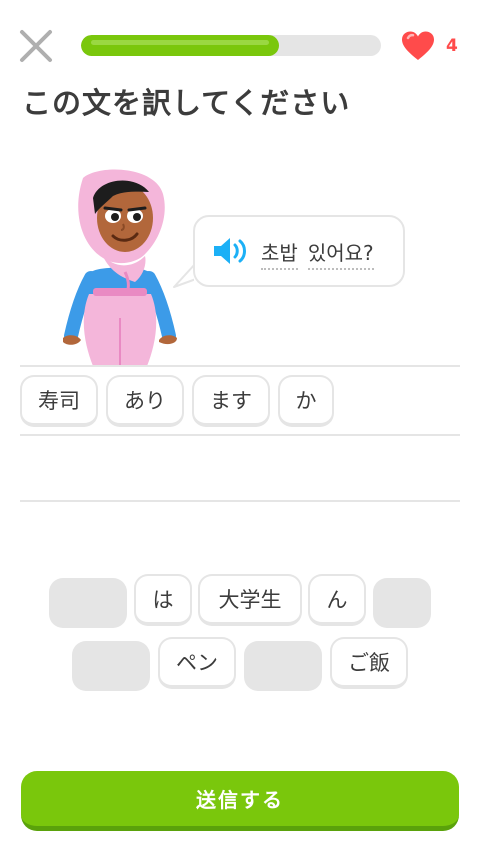  I want to click on sentence-to-translate: 초밥 있어요?, so click(317, 253).